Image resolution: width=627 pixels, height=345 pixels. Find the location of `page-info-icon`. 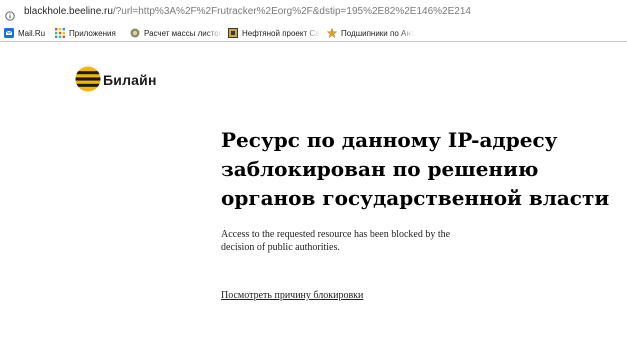

page-info-icon is located at coordinates (10, 13).